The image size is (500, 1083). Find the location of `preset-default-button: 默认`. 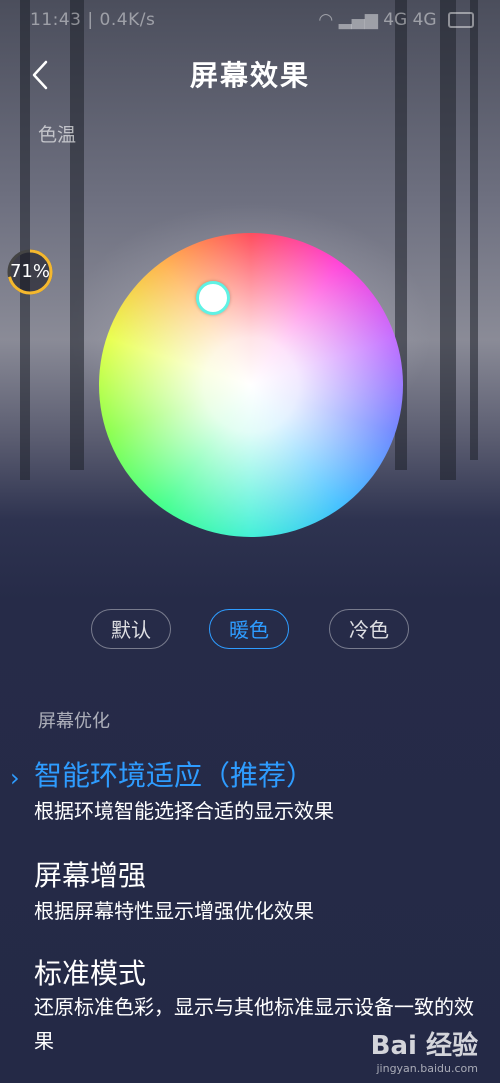

preset-default-button: 默认 is located at coordinates (131, 629).